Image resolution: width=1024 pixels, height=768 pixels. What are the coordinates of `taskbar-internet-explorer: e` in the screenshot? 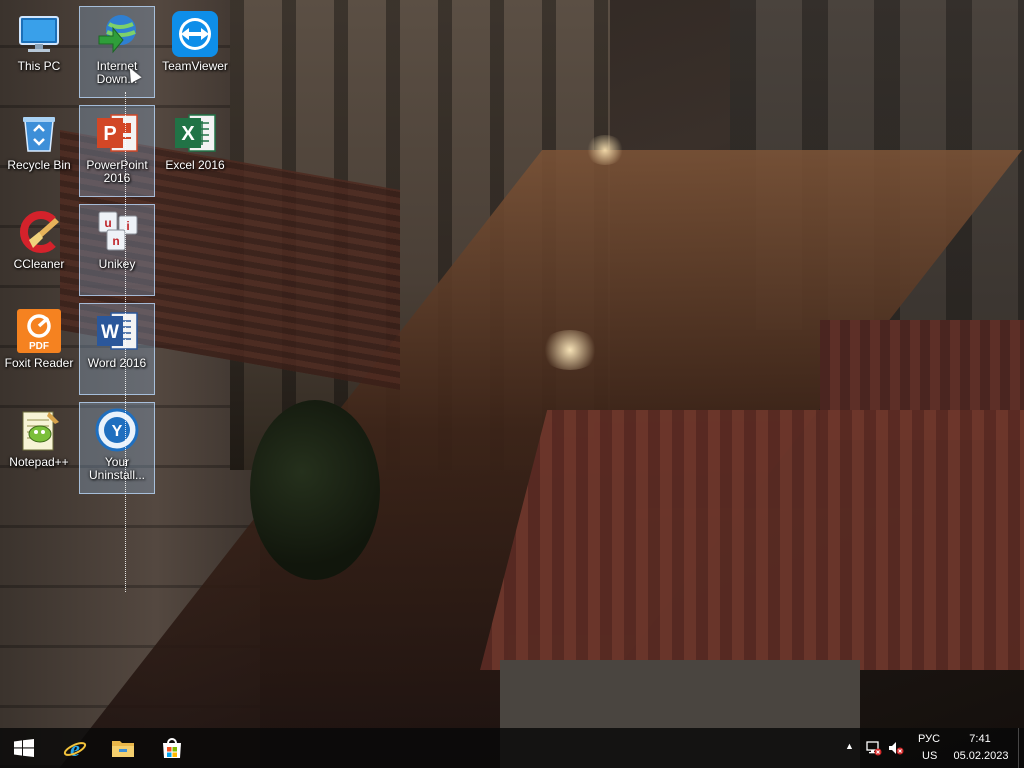 It's located at (75, 748).